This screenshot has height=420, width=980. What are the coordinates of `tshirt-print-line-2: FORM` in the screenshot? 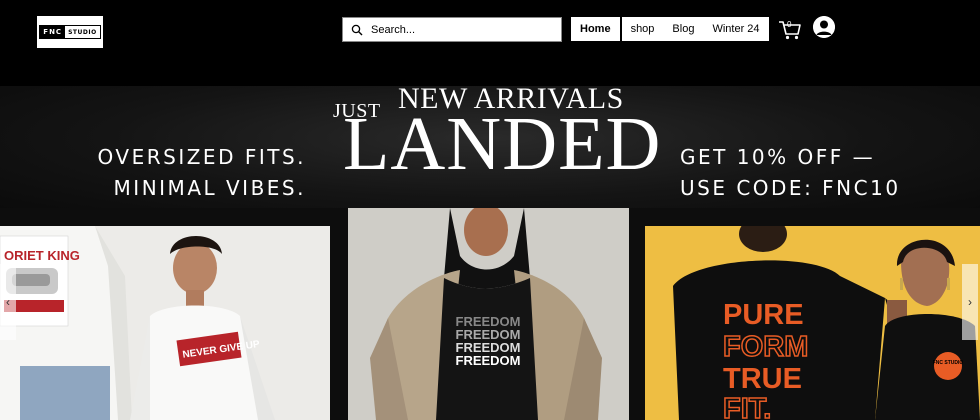 It's located at (765, 347).